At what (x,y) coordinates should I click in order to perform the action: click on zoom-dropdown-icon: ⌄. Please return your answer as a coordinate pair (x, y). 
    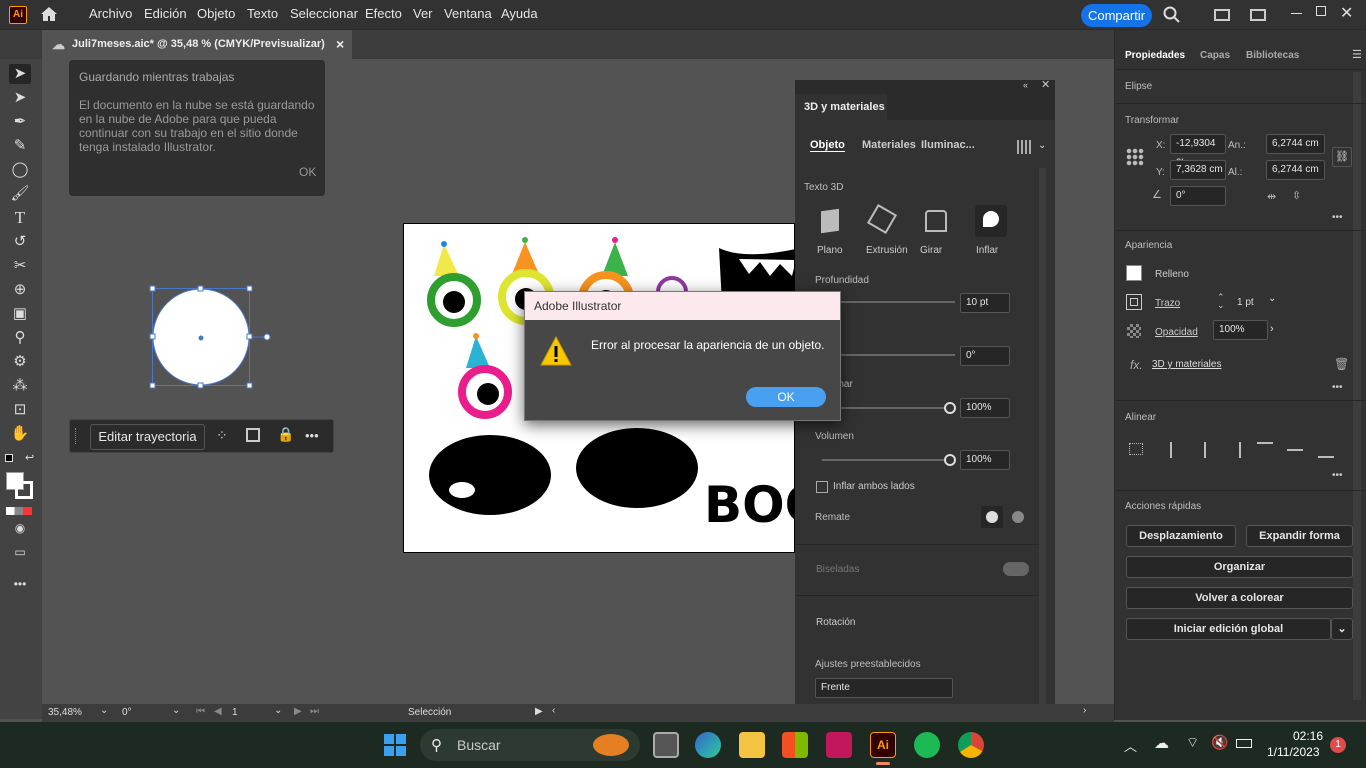
    Looking at the image, I should click on (104, 710).